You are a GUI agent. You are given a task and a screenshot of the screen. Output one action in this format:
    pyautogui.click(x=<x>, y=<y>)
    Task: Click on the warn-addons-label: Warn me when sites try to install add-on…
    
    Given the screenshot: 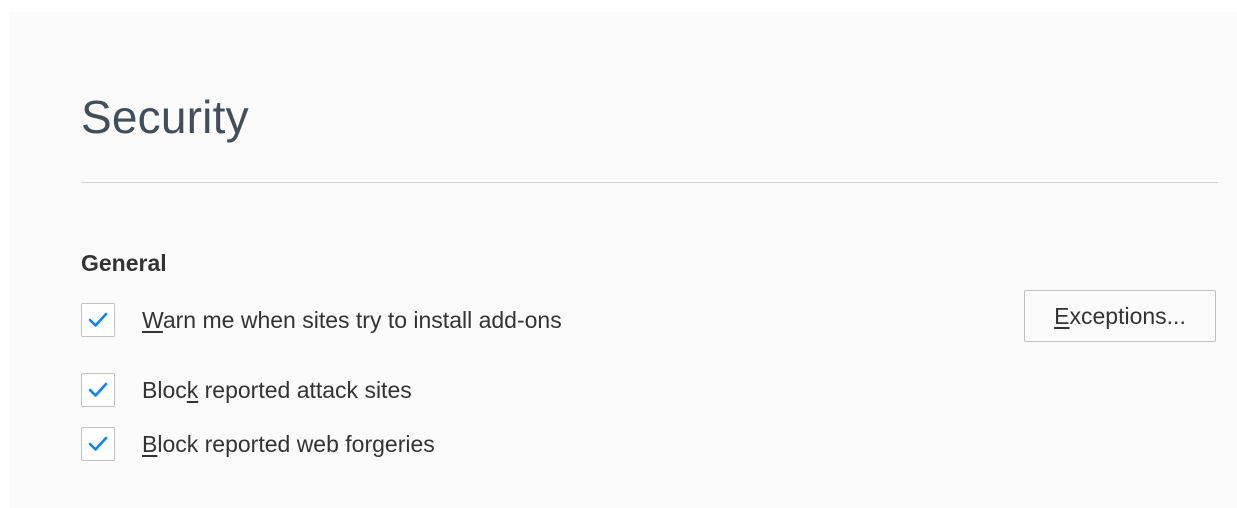 What is the action you would take?
    pyautogui.click(x=352, y=320)
    